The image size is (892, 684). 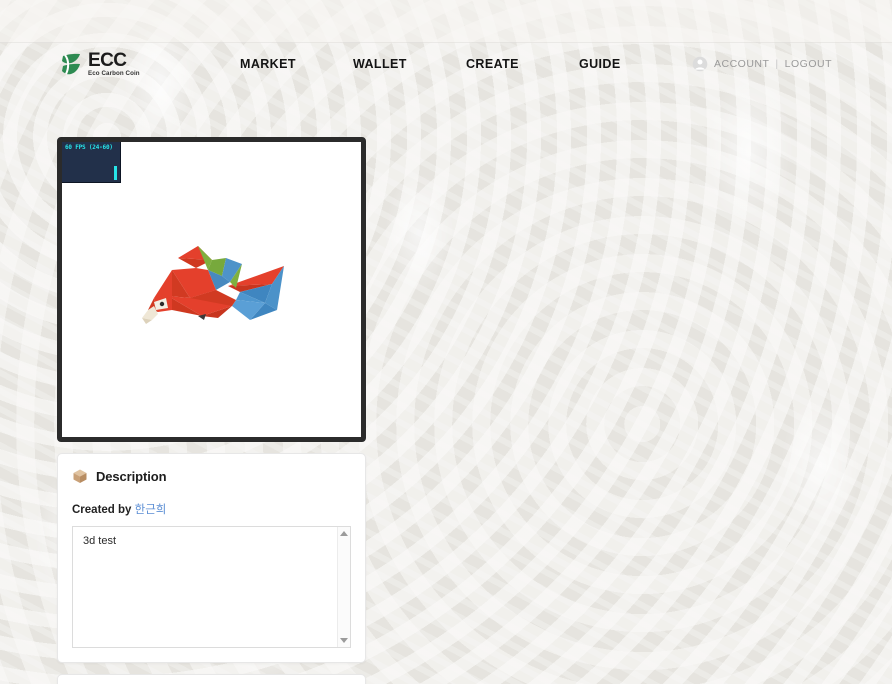 I want to click on fps-label: 60 FPS (24-60), so click(x=89, y=147).